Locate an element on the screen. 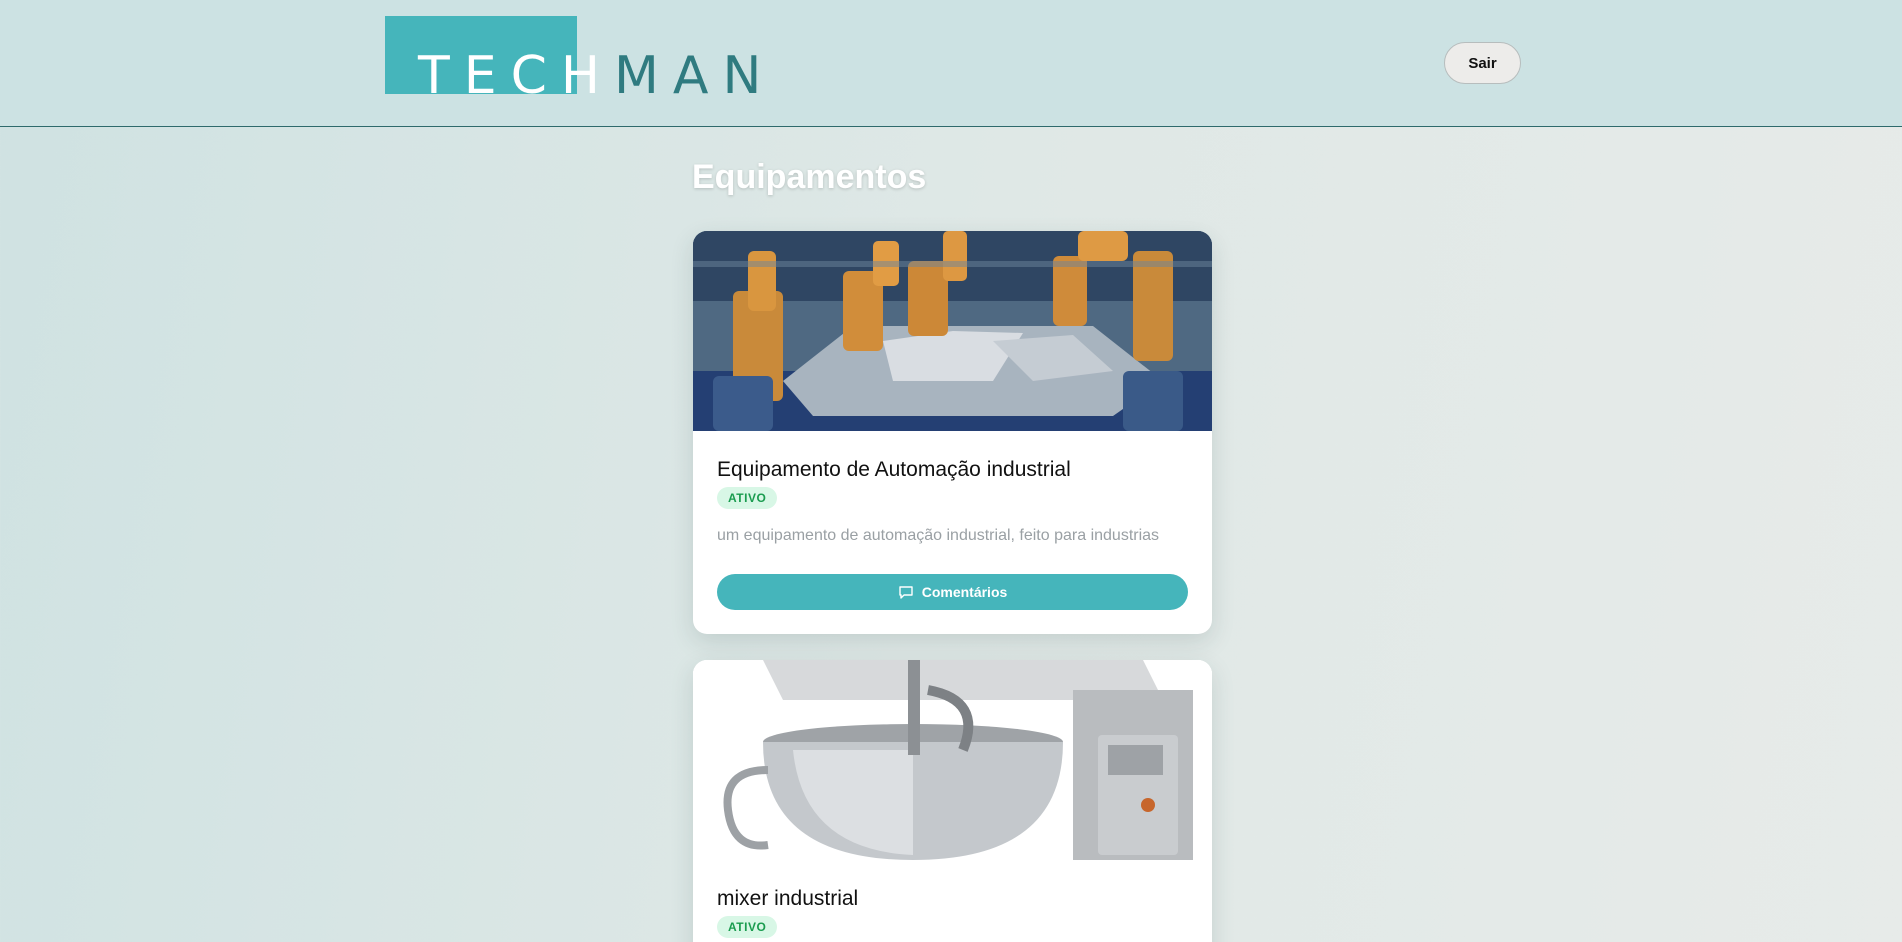 Image resolution: width=1902 pixels, height=942 pixels. equipment-name: mixer industrial is located at coordinates (788, 898).